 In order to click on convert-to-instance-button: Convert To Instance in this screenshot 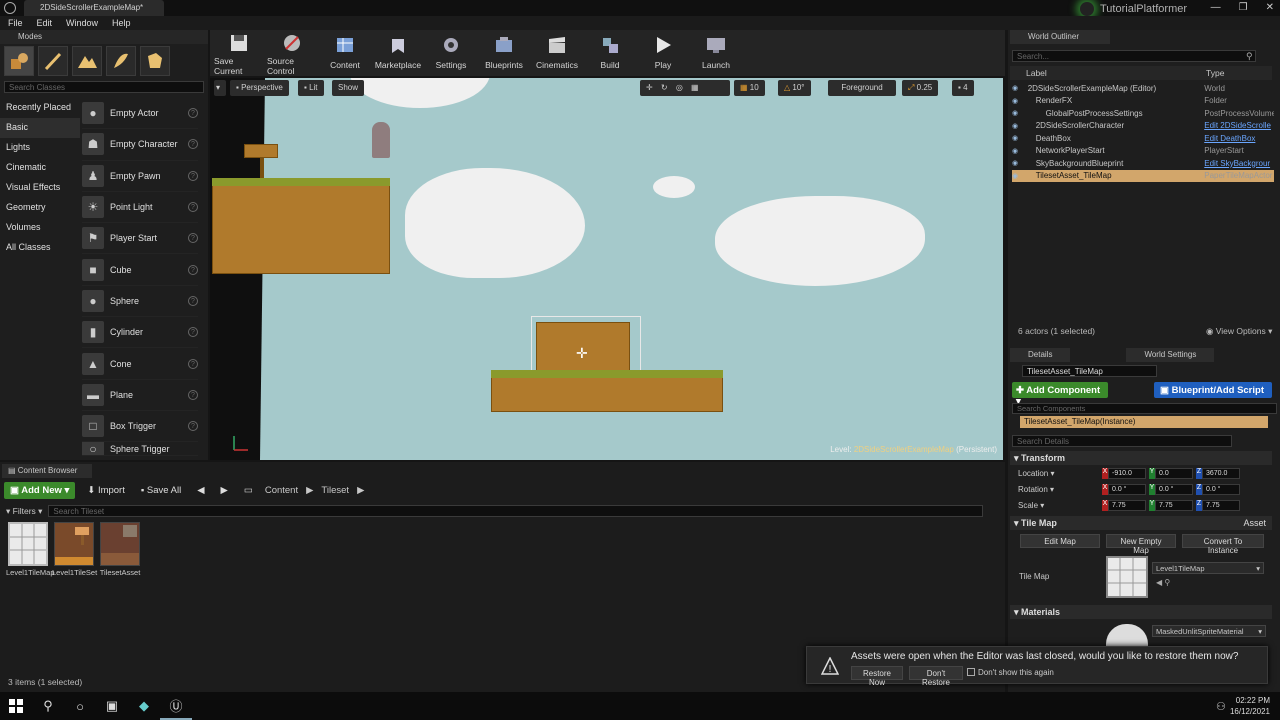, I will do `click(1223, 544)`.